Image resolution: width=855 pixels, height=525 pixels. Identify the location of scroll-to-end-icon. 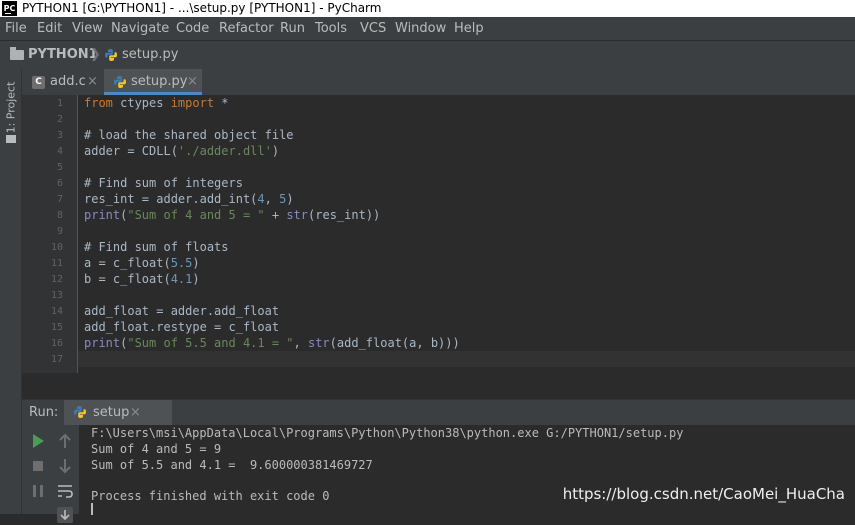
(65, 515).